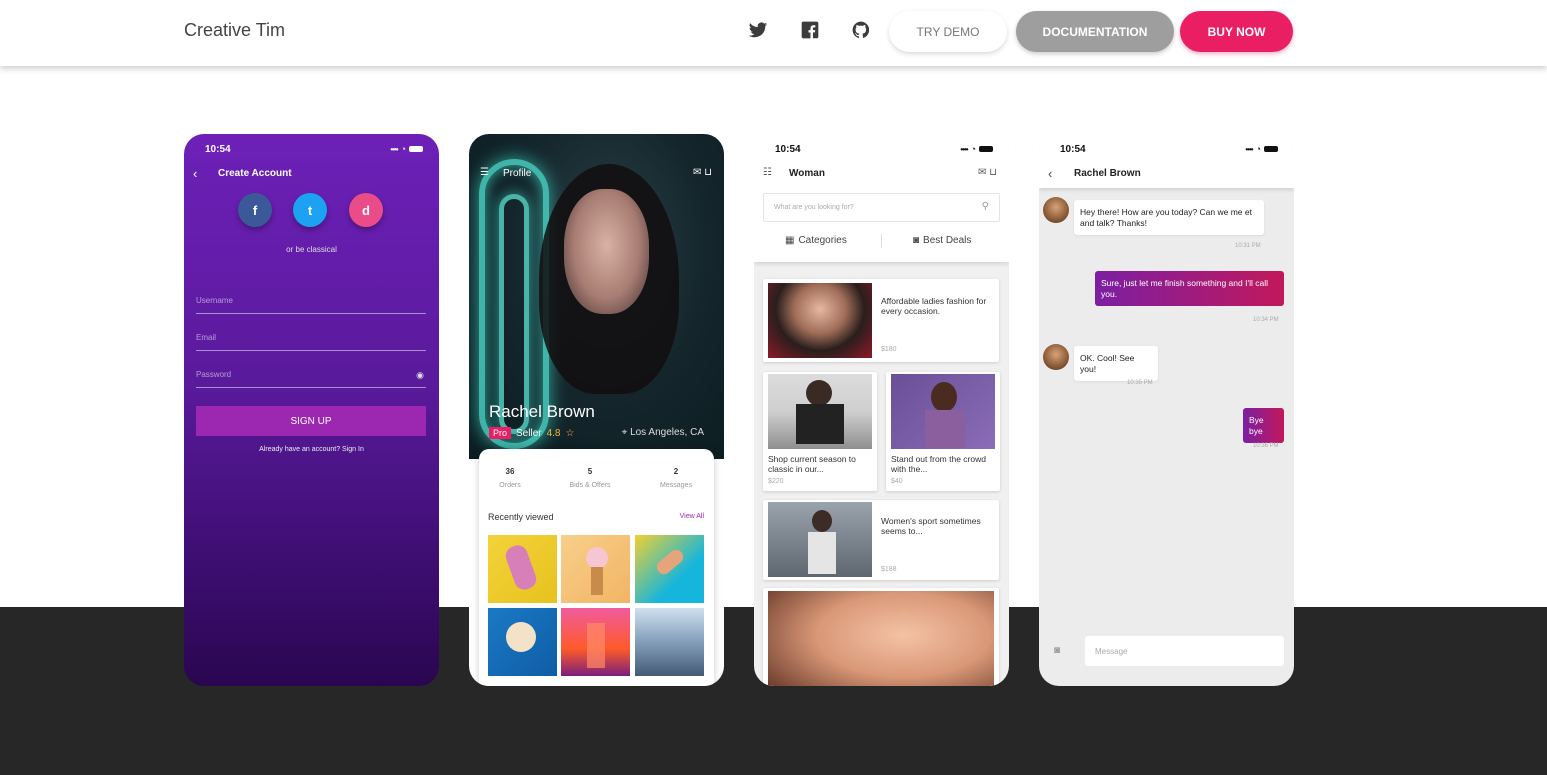 The height and width of the screenshot is (775, 1547). Describe the element at coordinates (889, 569) in the screenshot. I see `product-price: $188` at that location.